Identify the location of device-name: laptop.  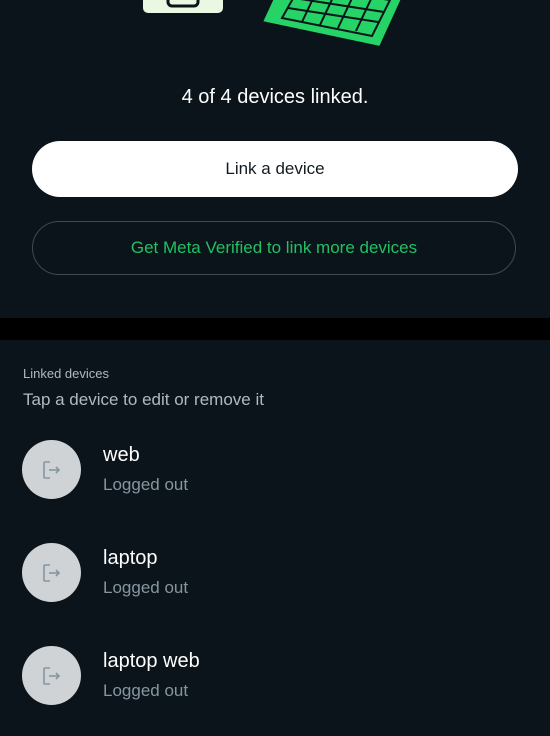
(130, 558).